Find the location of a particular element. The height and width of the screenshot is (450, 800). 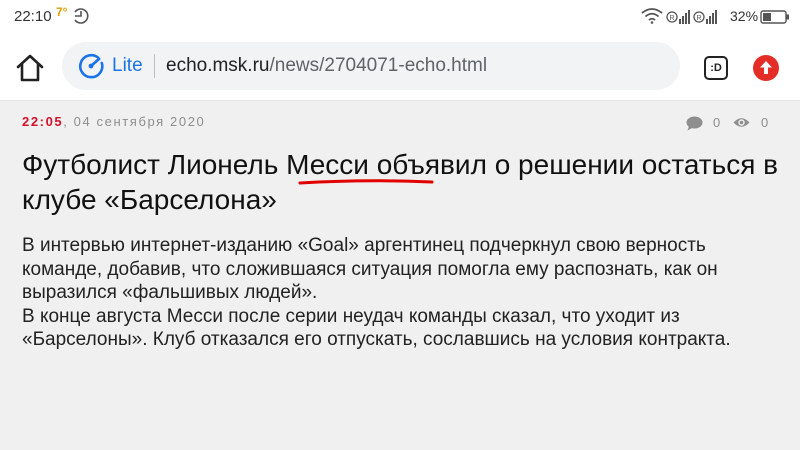

upload-button is located at coordinates (766, 68).